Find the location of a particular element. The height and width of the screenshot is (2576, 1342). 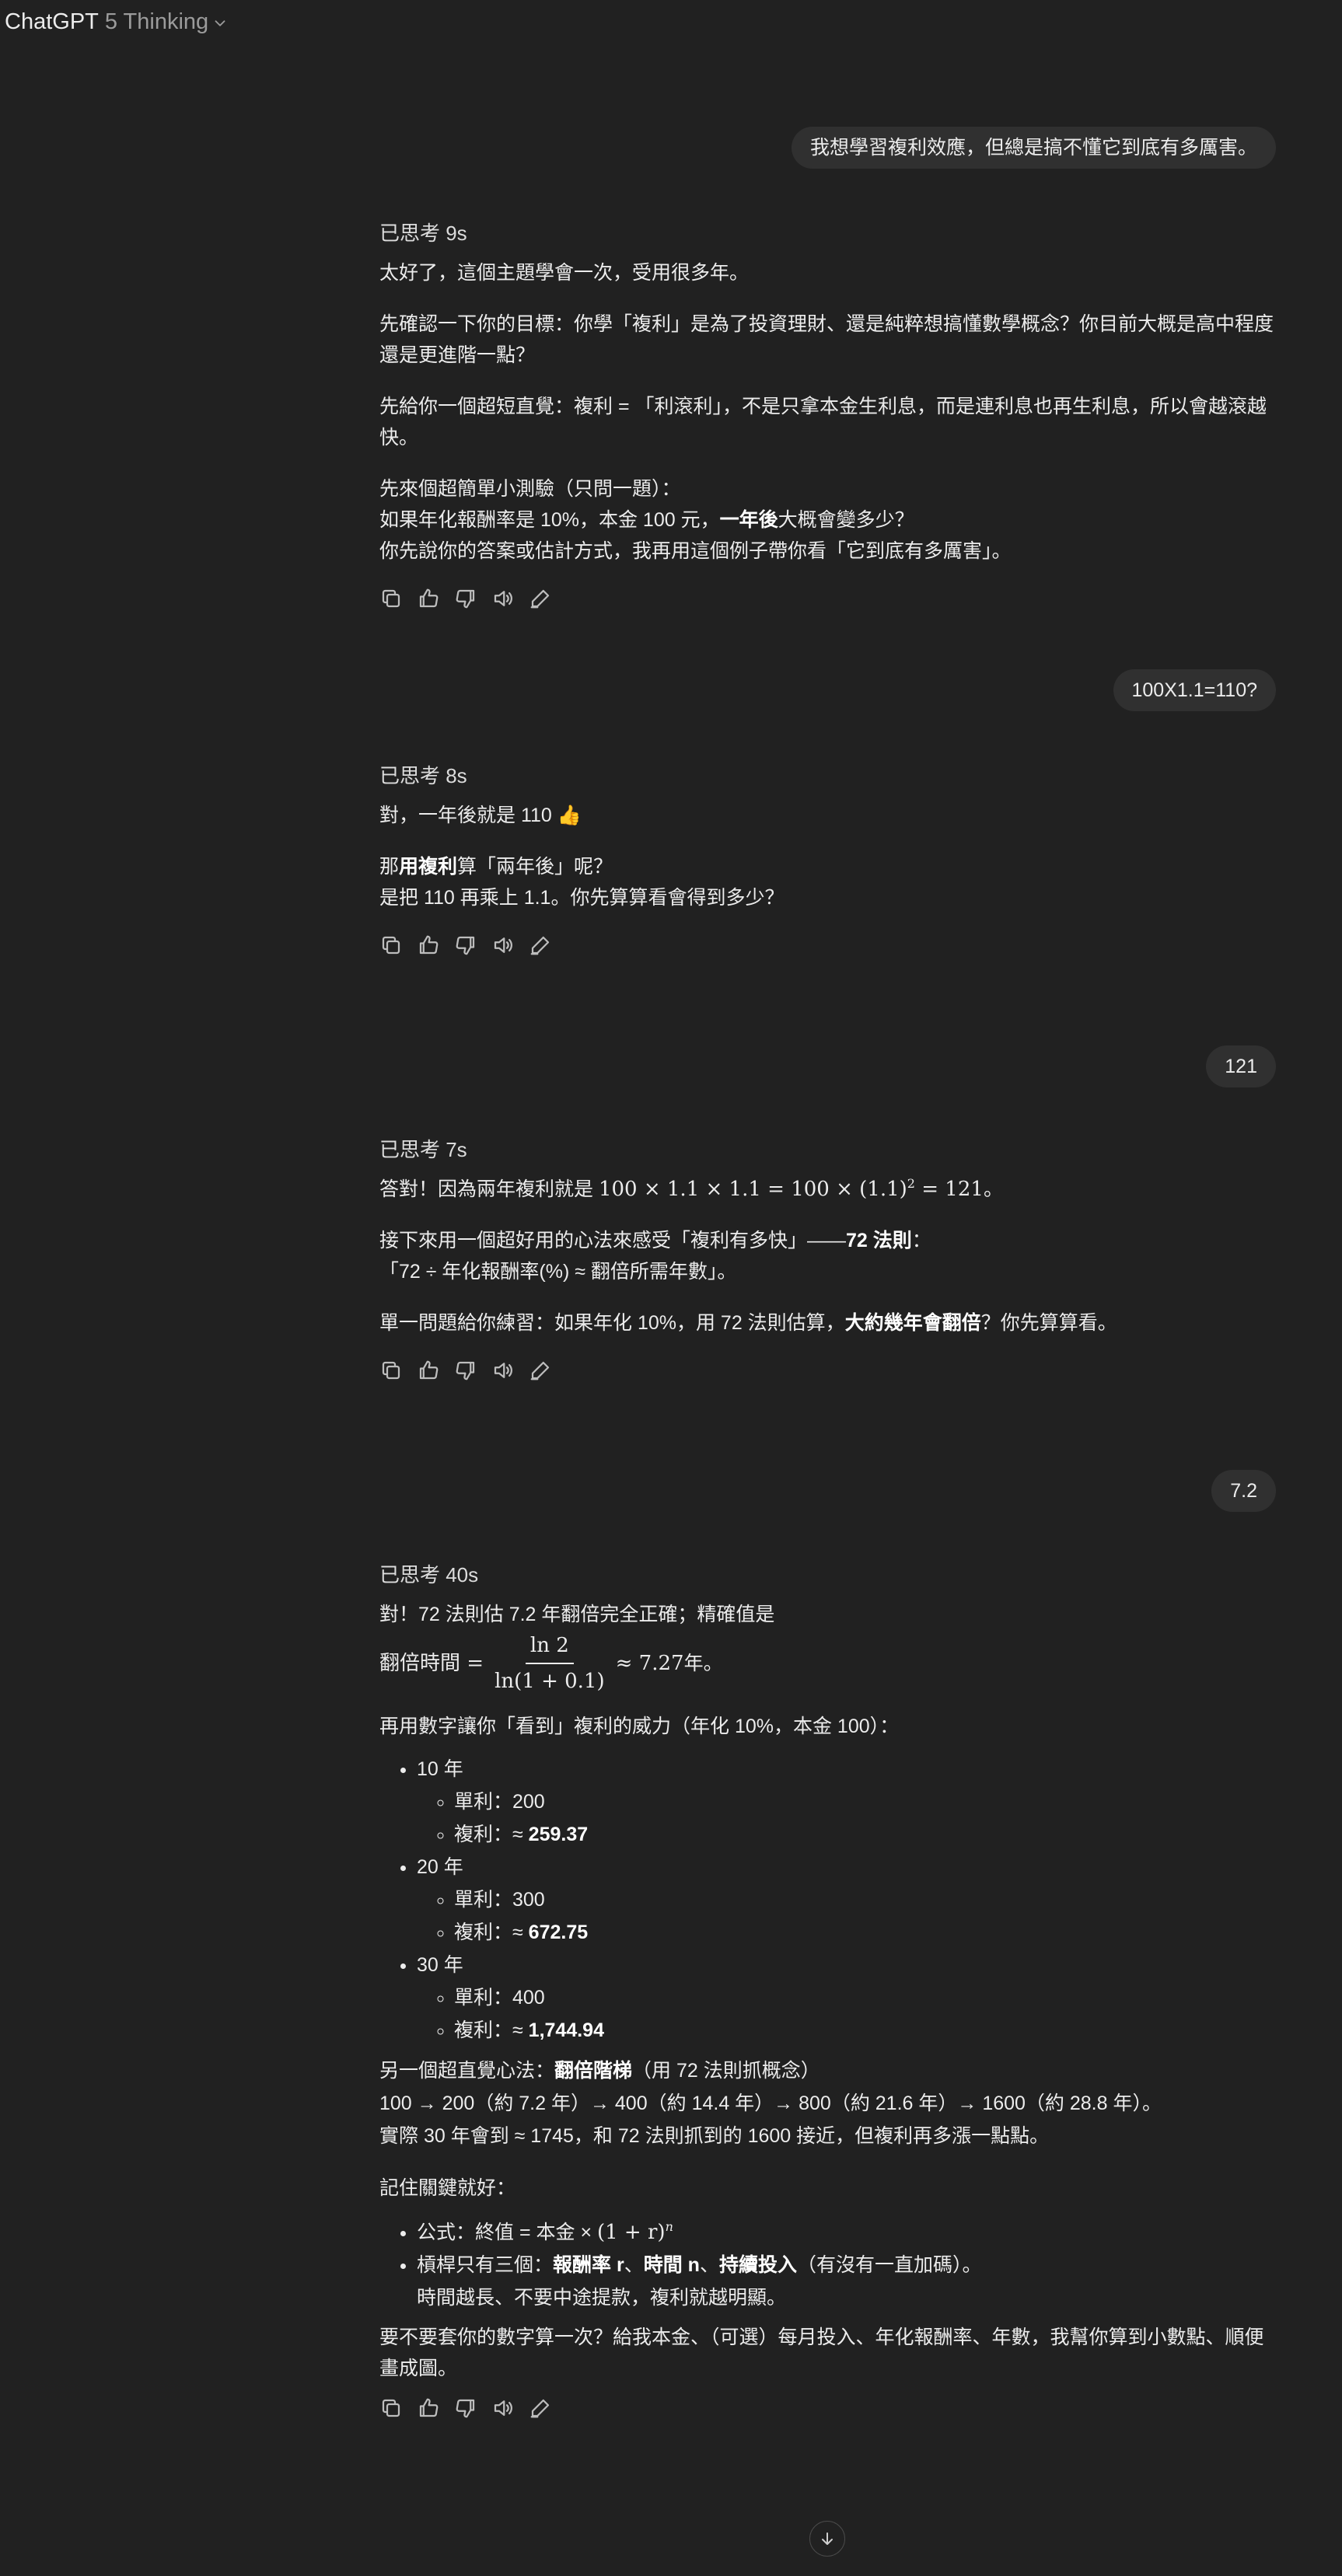

list-item: 公式：終值 = 本金 × (1 + r)n is located at coordinates (846, 2233).